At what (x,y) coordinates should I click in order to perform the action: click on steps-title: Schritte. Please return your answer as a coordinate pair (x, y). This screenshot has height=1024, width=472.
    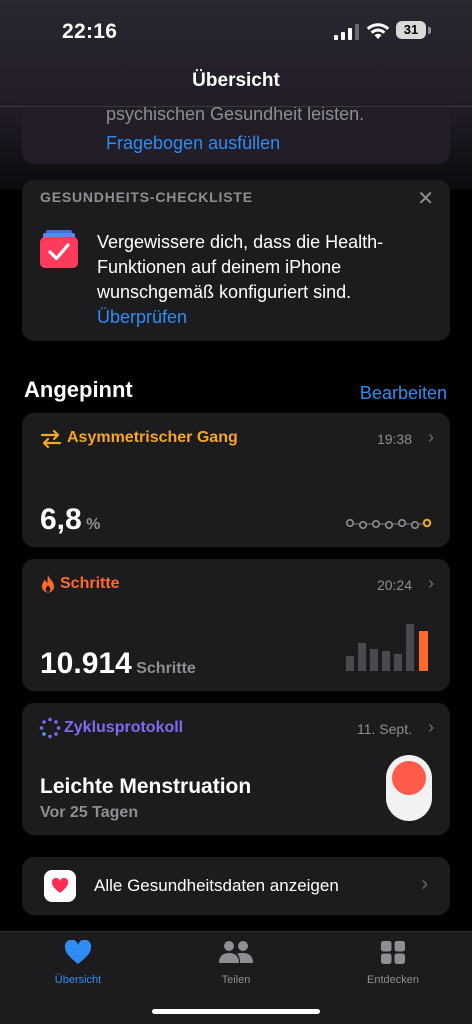
    Looking at the image, I should click on (90, 583).